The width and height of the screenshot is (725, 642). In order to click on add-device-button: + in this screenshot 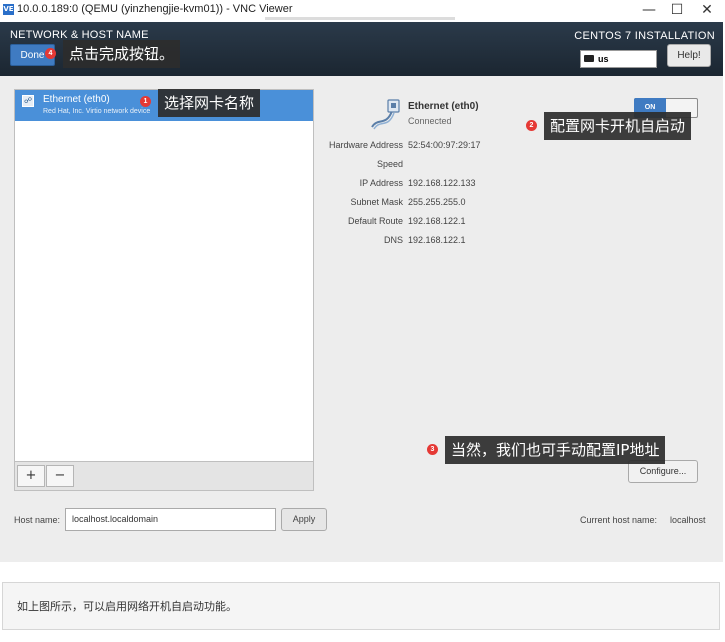, I will do `click(31, 476)`.